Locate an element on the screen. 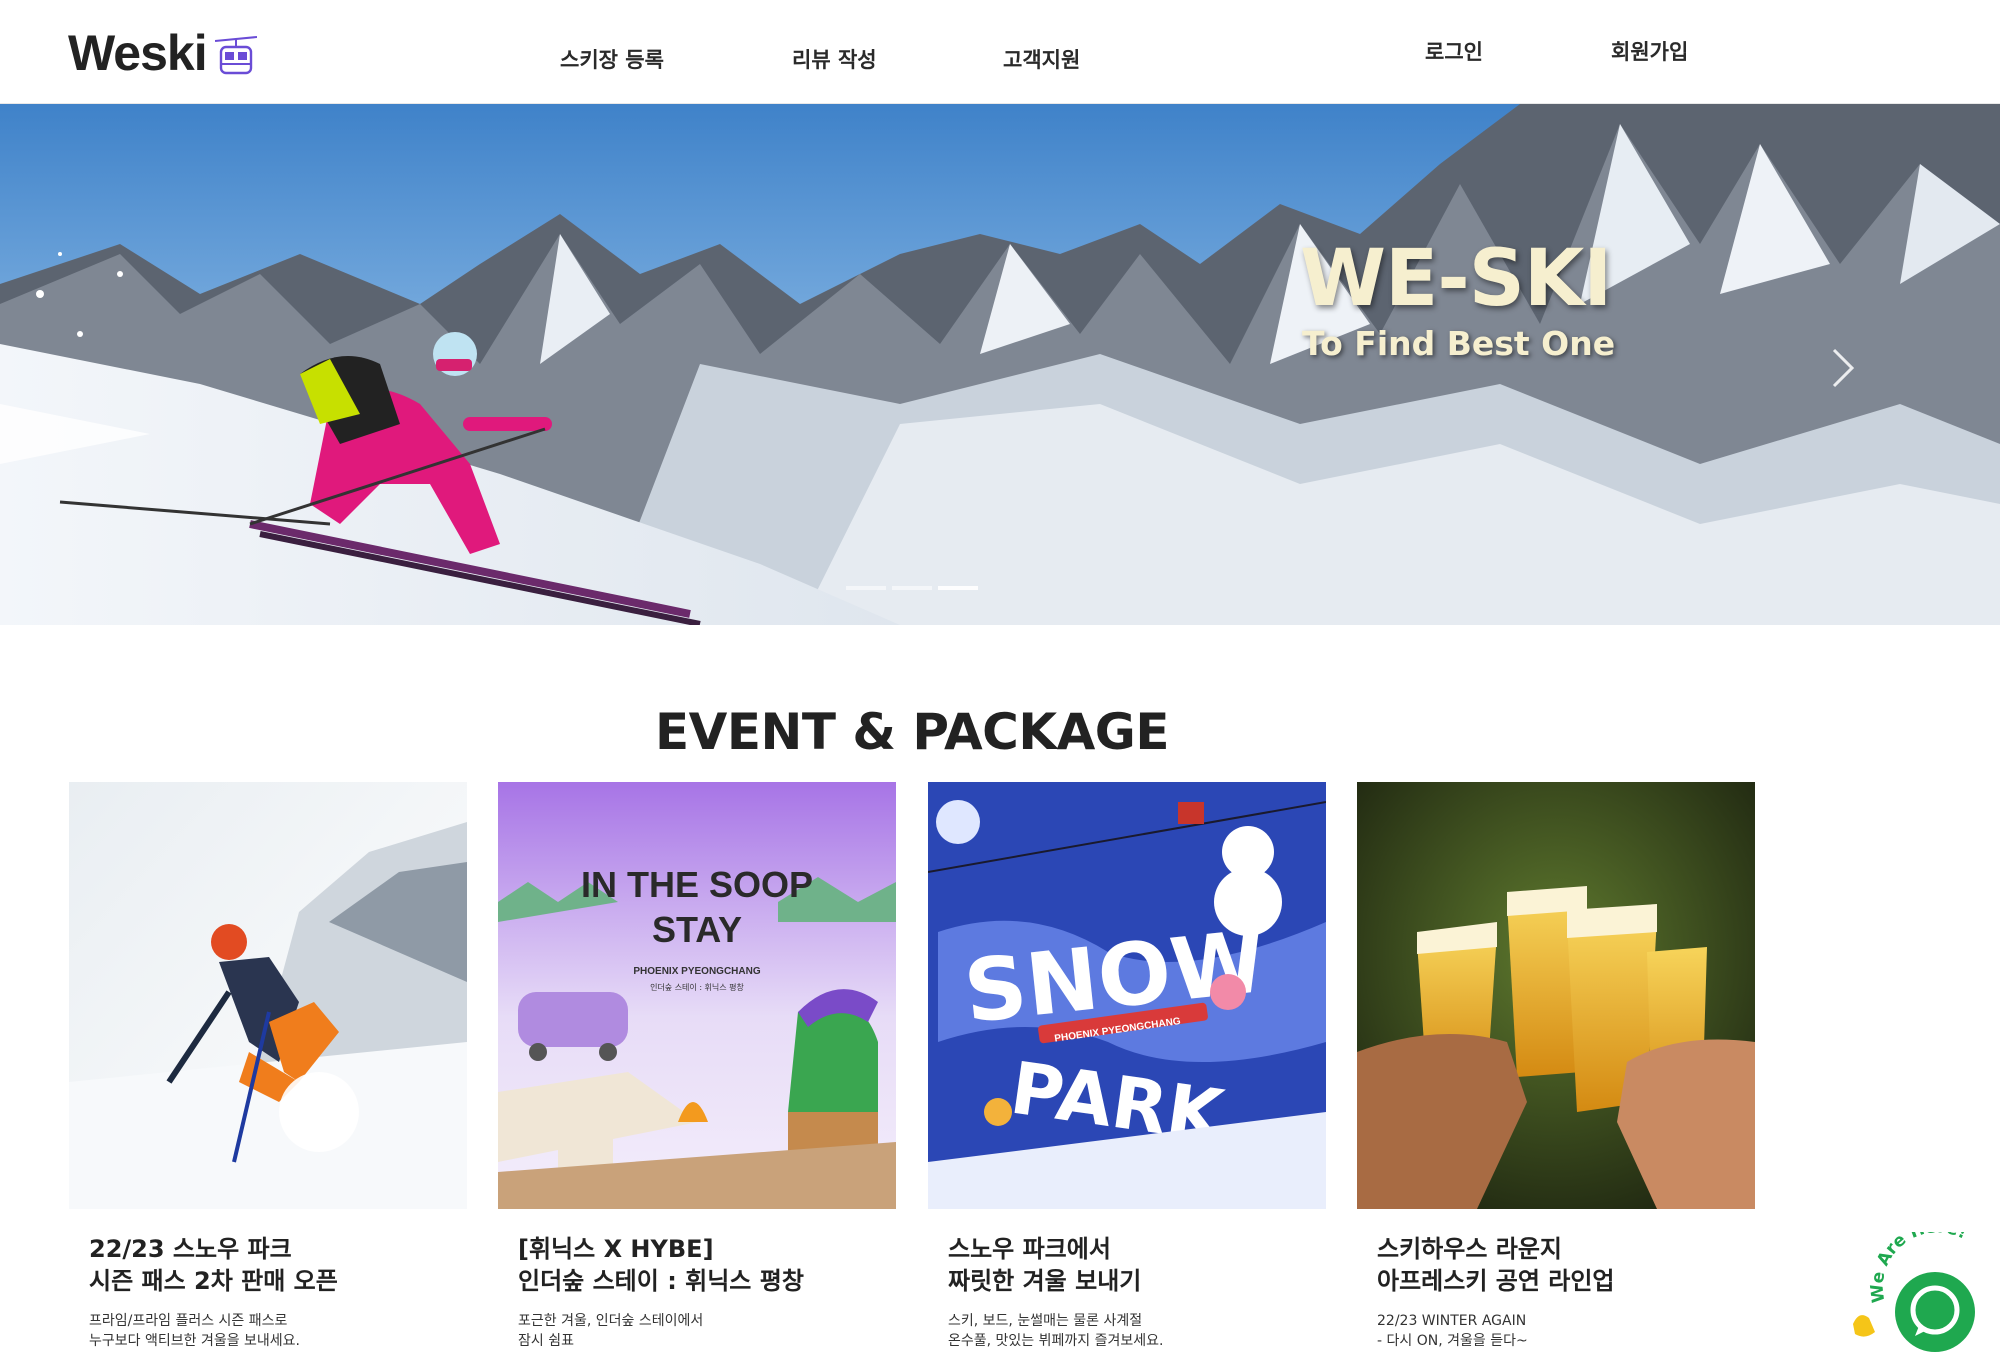  image-text-phoenix: PHOENIX PYEONGCHANG is located at coordinates (696, 971).